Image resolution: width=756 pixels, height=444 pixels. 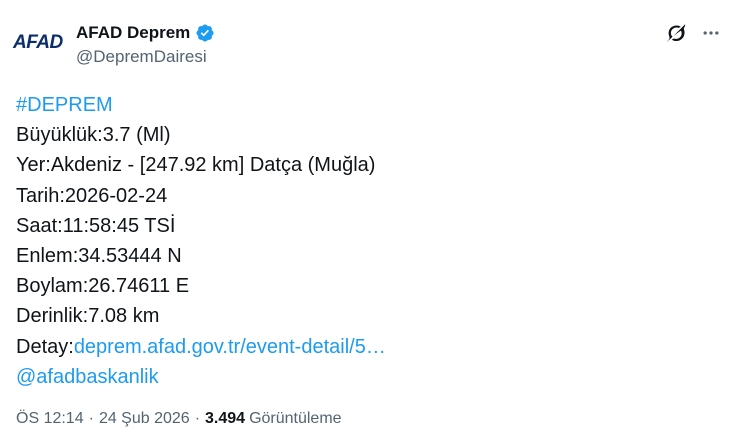 I want to click on hashtag-link: #DEPREM, so click(x=64, y=105).